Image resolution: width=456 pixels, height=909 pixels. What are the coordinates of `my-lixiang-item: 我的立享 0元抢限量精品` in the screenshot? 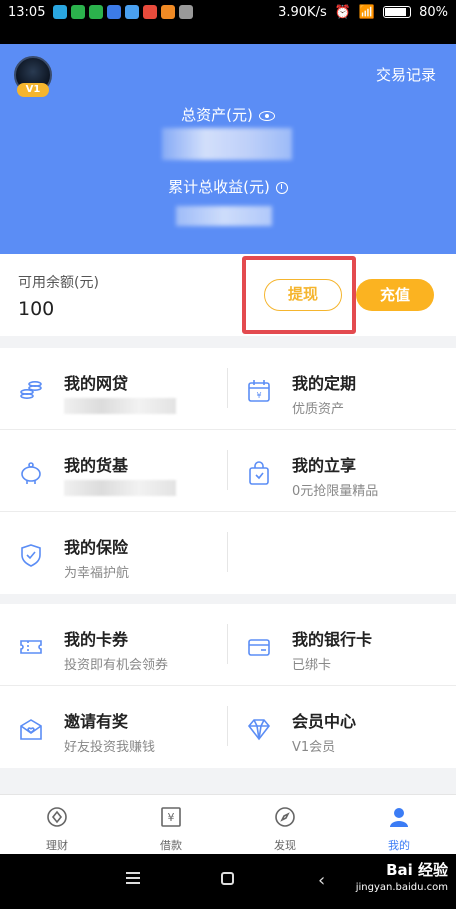 It's located at (342, 471).